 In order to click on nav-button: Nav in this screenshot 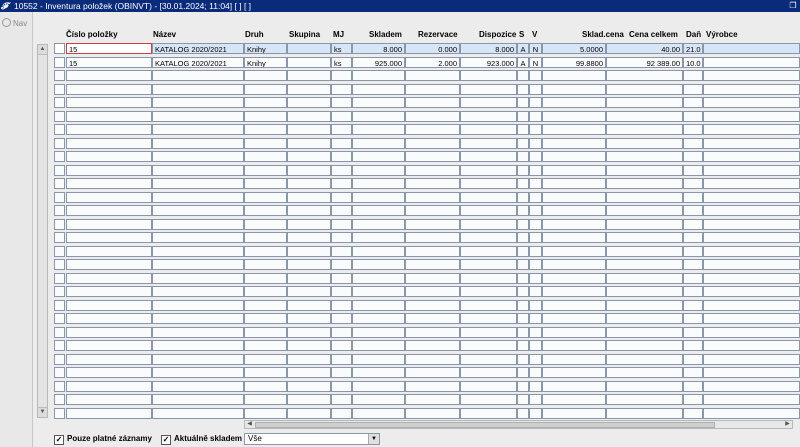, I will do `click(14, 23)`.